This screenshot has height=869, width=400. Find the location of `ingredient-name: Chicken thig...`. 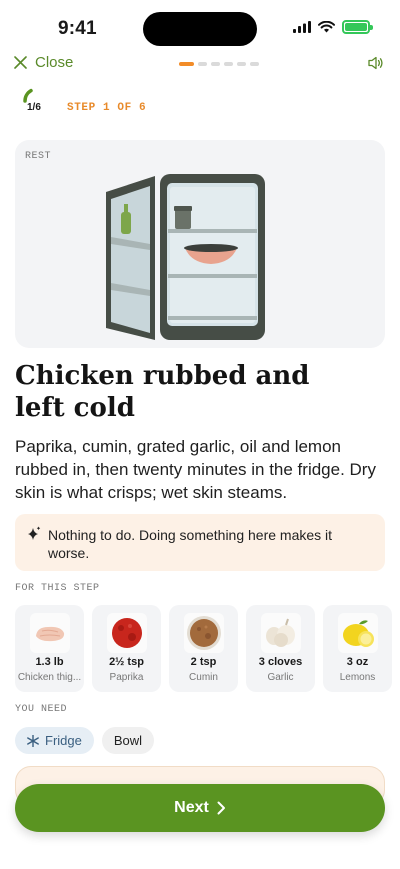

ingredient-name: Chicken thig... is located at coordinates (49, 677).